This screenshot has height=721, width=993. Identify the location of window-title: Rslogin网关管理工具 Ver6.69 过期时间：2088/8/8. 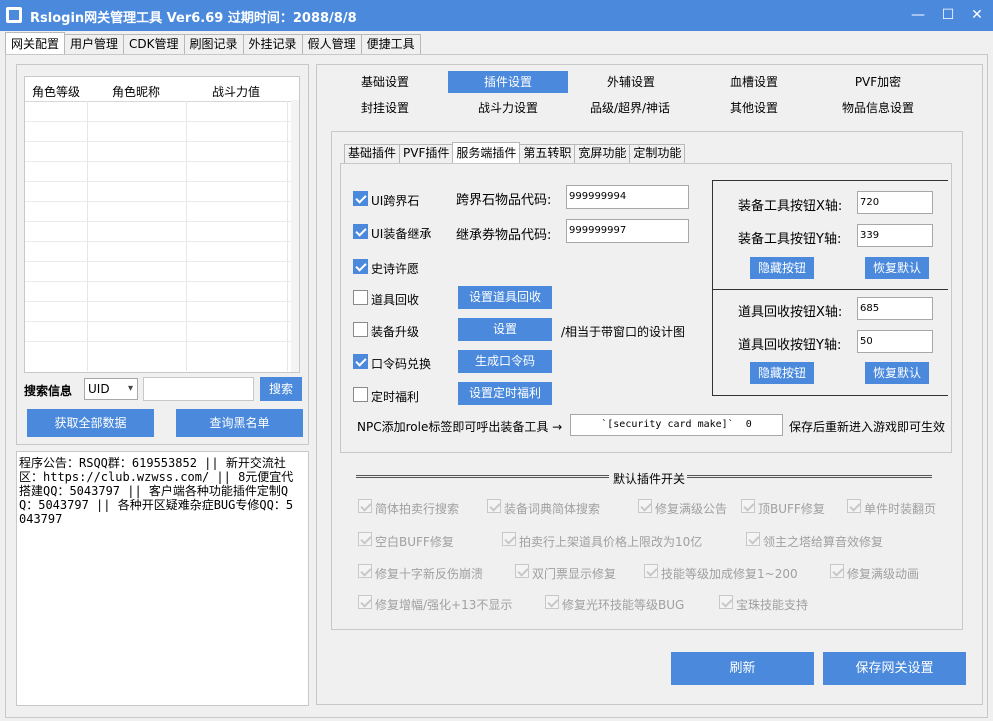
(193, 18).